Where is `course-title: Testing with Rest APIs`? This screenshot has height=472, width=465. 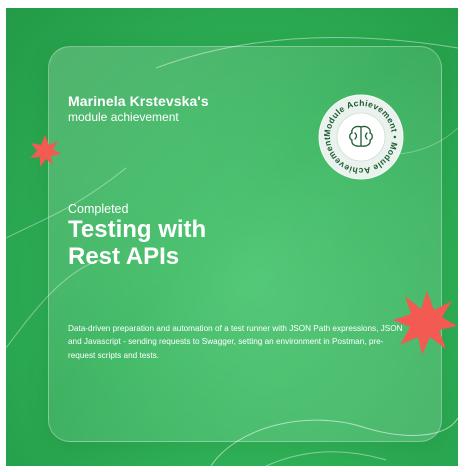 course-title: Testing with Rest APIs is located at coordinates (198, 243).